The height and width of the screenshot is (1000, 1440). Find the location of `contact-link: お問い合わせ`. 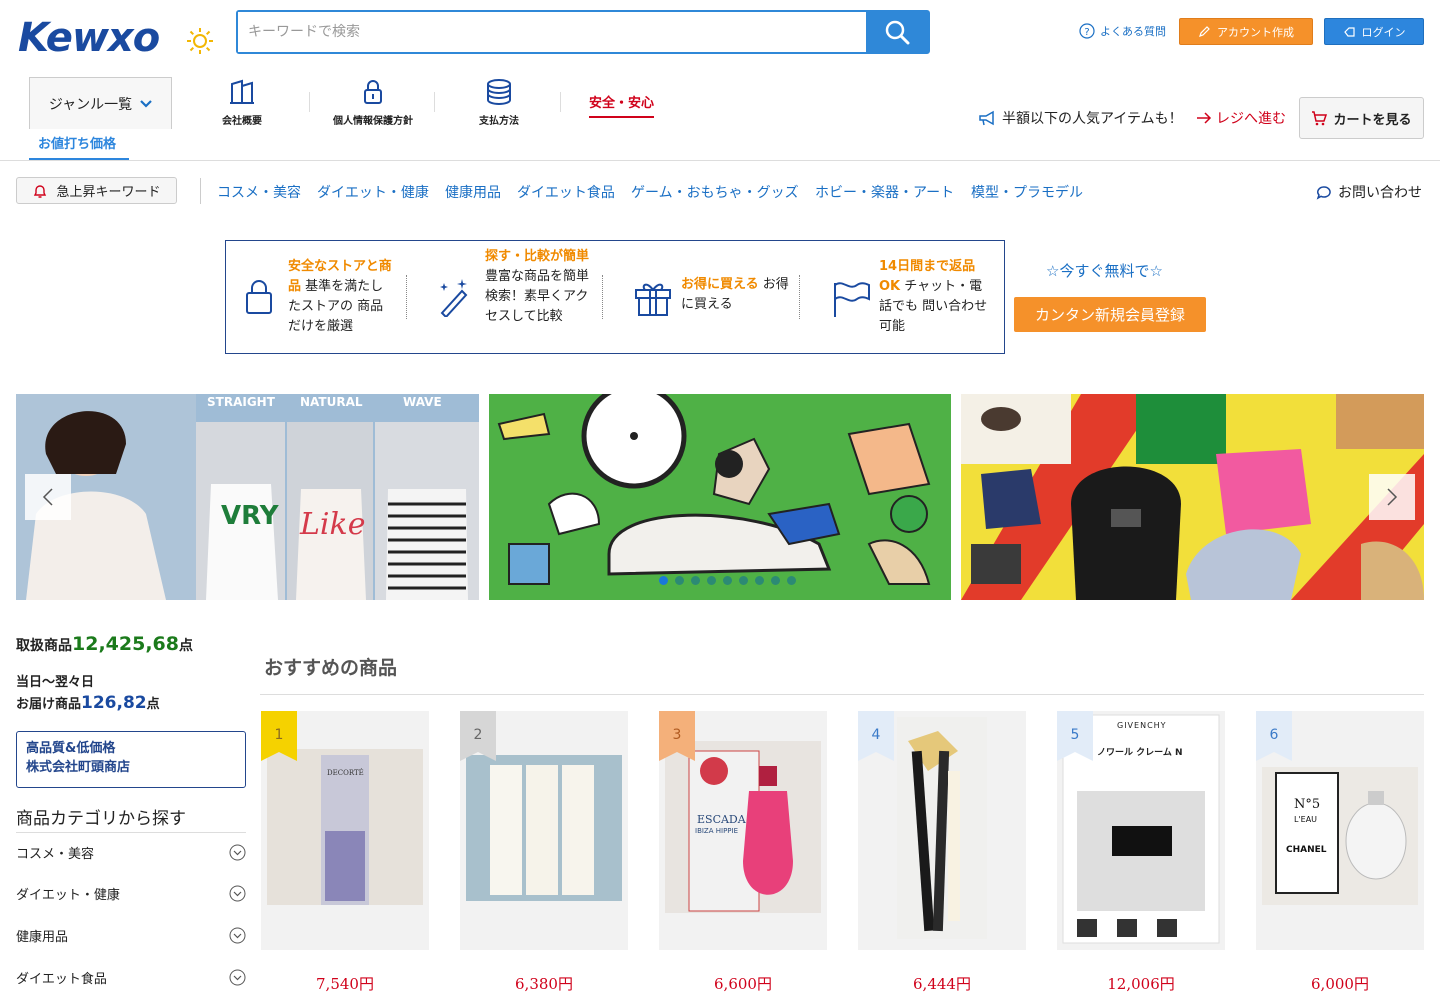

contact-link: お問い合わせ is located at coordinates (1369, 192).